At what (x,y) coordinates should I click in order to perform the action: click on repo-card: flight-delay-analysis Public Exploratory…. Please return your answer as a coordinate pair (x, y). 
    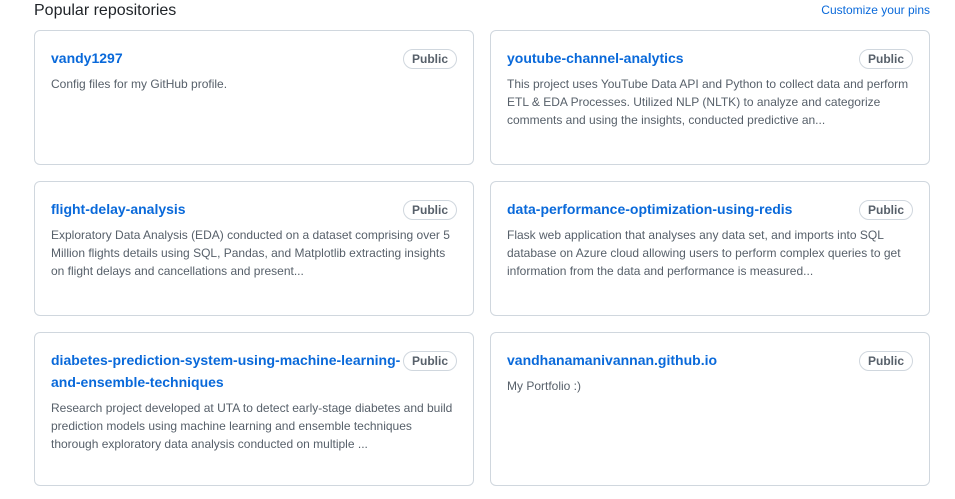
    Looking at the image, I should click on (254, 248).